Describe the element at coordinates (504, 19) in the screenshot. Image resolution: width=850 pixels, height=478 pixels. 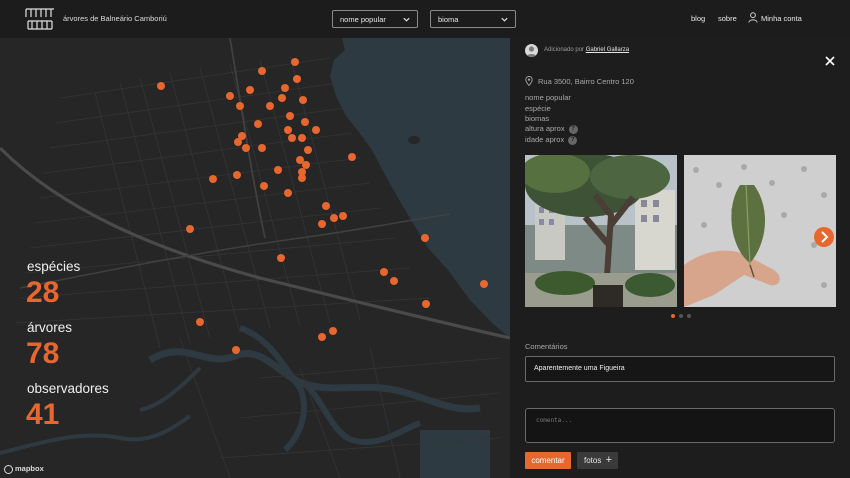
I see `chevron-down-icon` at that location.